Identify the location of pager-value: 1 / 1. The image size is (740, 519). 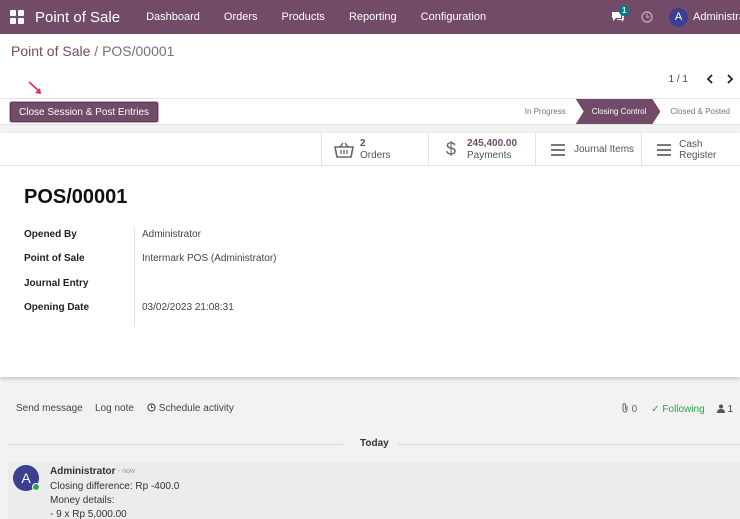
(678, 79).